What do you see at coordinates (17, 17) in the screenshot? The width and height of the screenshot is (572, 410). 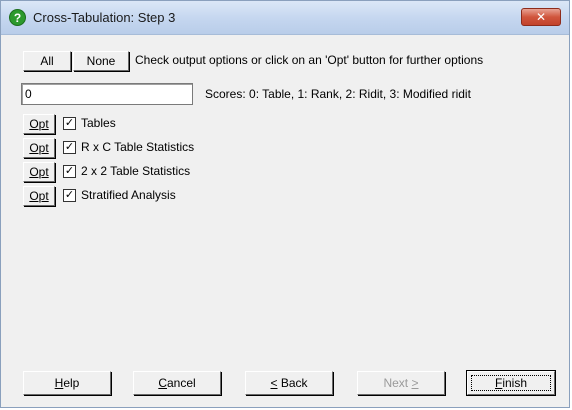 I see `help-question-icon: ?` at bounding box center [17, 17].